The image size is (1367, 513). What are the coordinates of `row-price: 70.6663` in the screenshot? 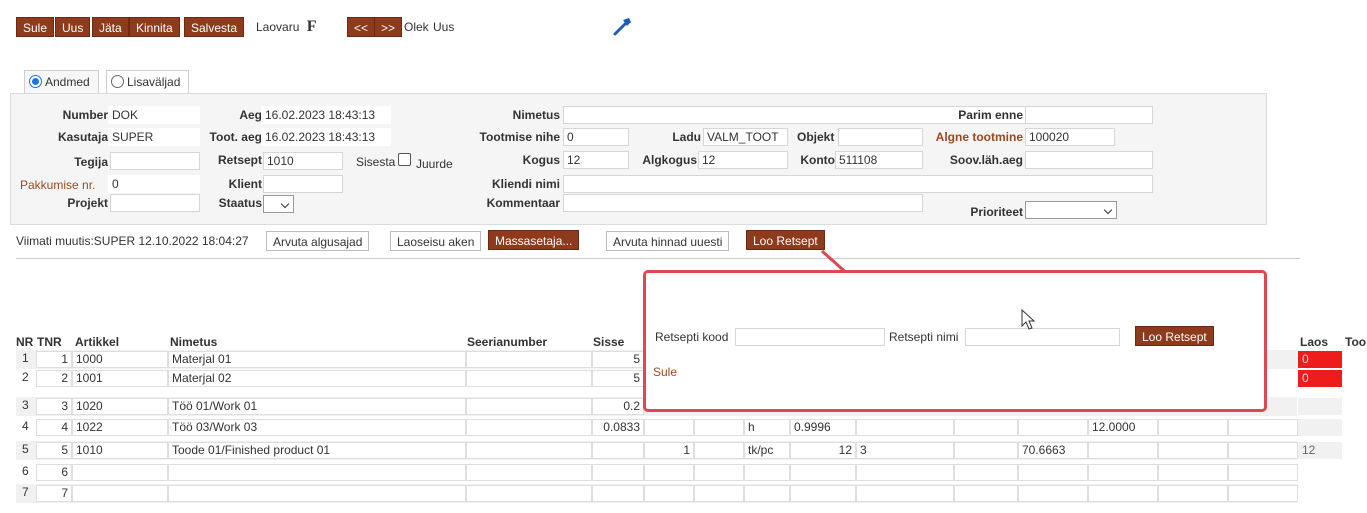 It's located at (1053, 450).